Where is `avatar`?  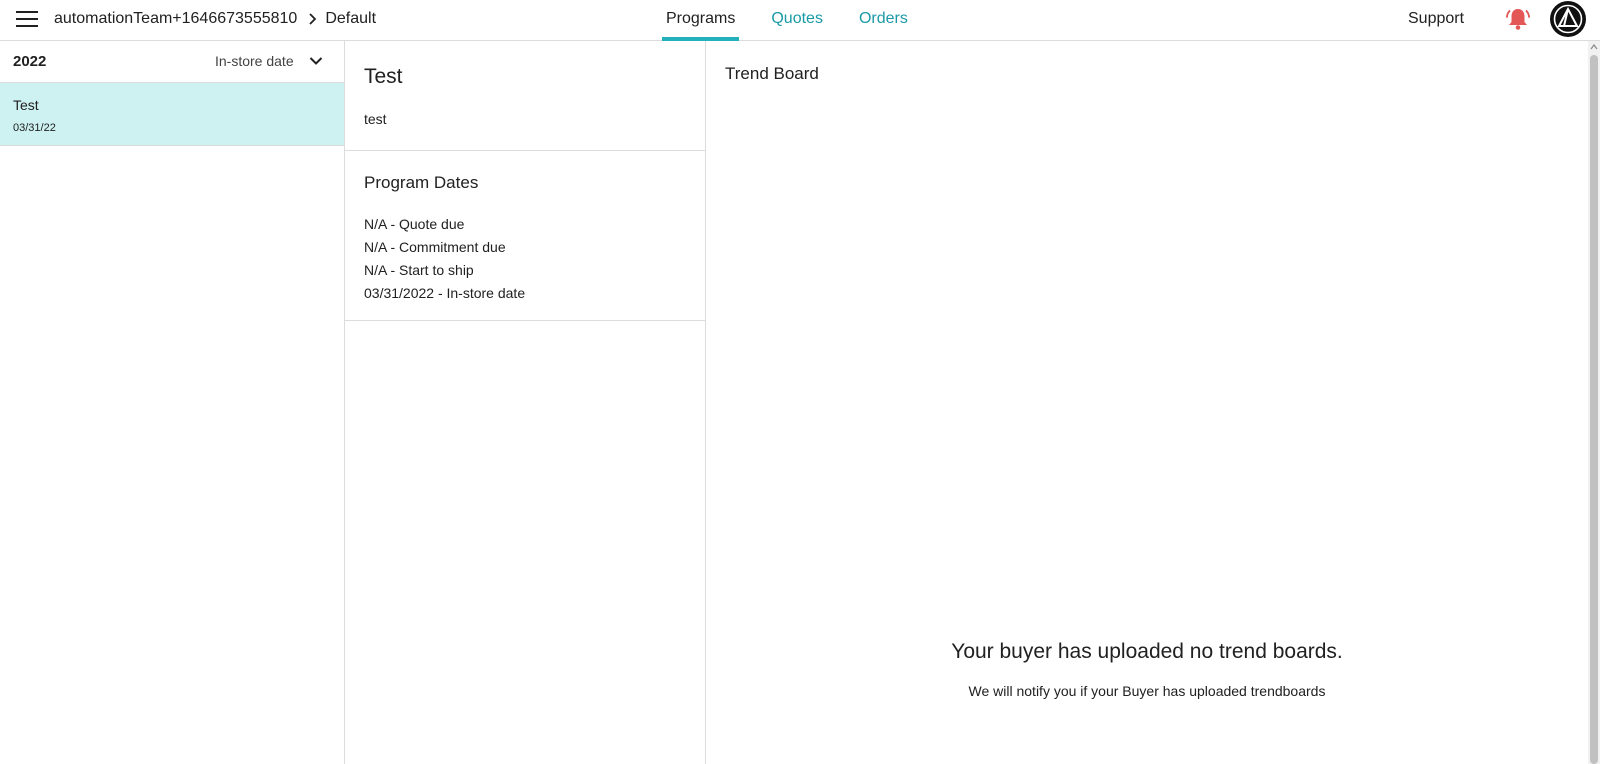
avatar is located at coordinates (1568, 19).